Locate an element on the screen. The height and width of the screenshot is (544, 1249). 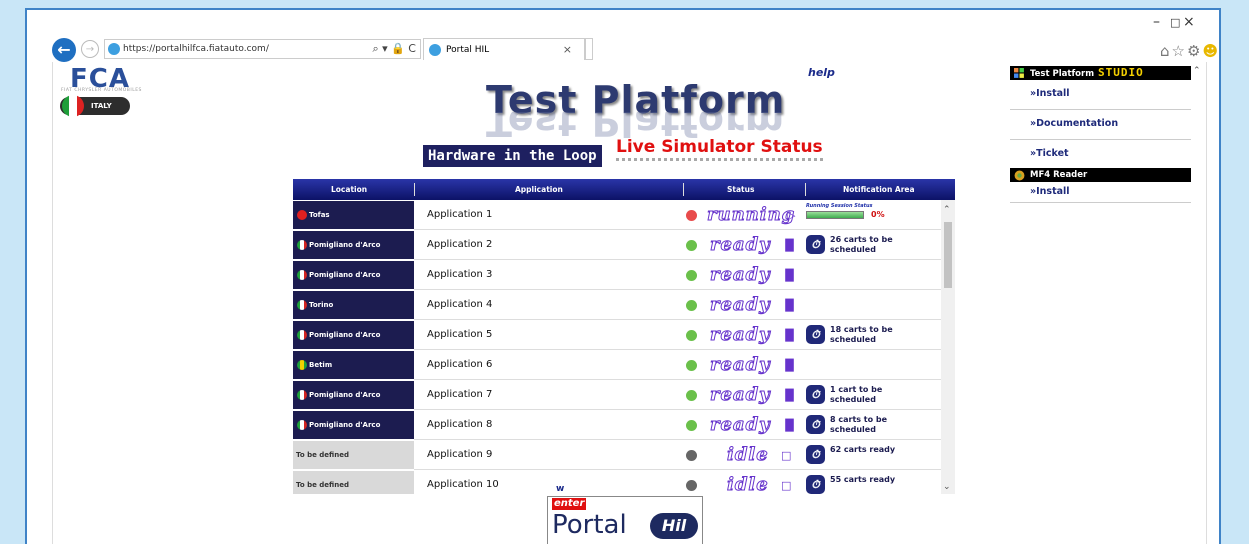
mf4-install-link: »Install is located at coordinates (1100, 192).